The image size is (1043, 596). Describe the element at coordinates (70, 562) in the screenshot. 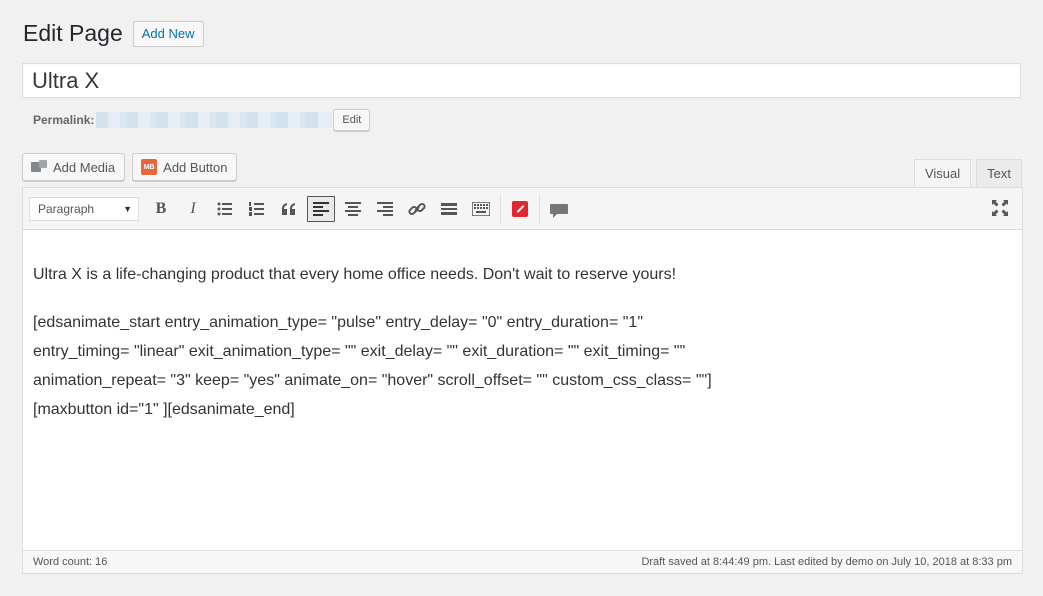

I see `word-count: Word count: 16` at that location.